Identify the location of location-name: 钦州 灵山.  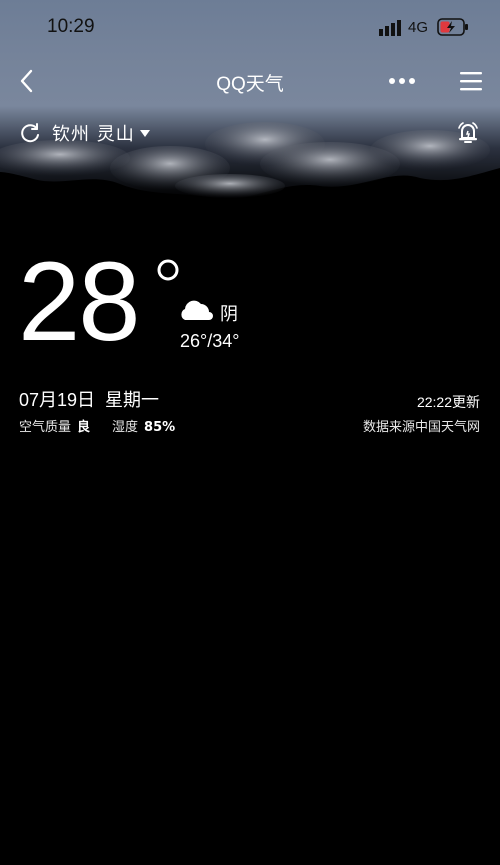
(93, 133).